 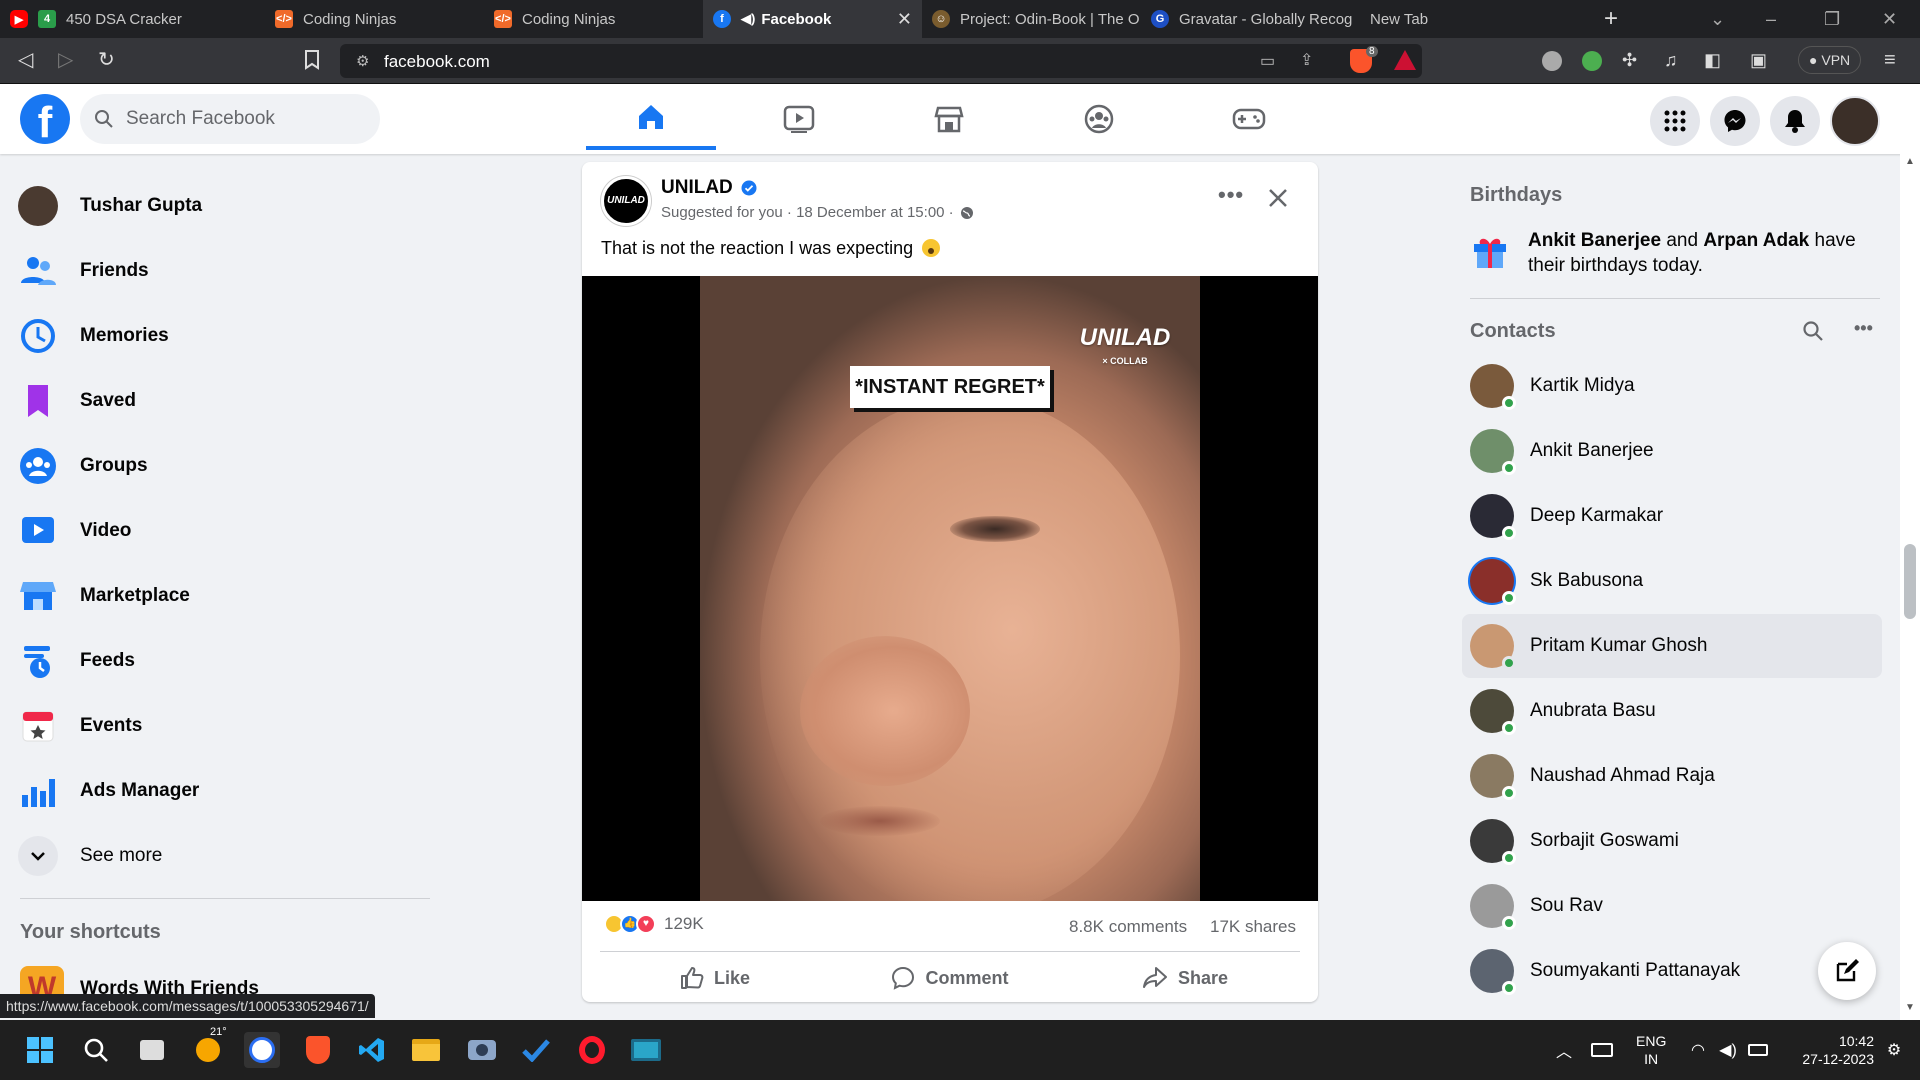 I want to click on account-avatar, so click(x=1855, y=121).